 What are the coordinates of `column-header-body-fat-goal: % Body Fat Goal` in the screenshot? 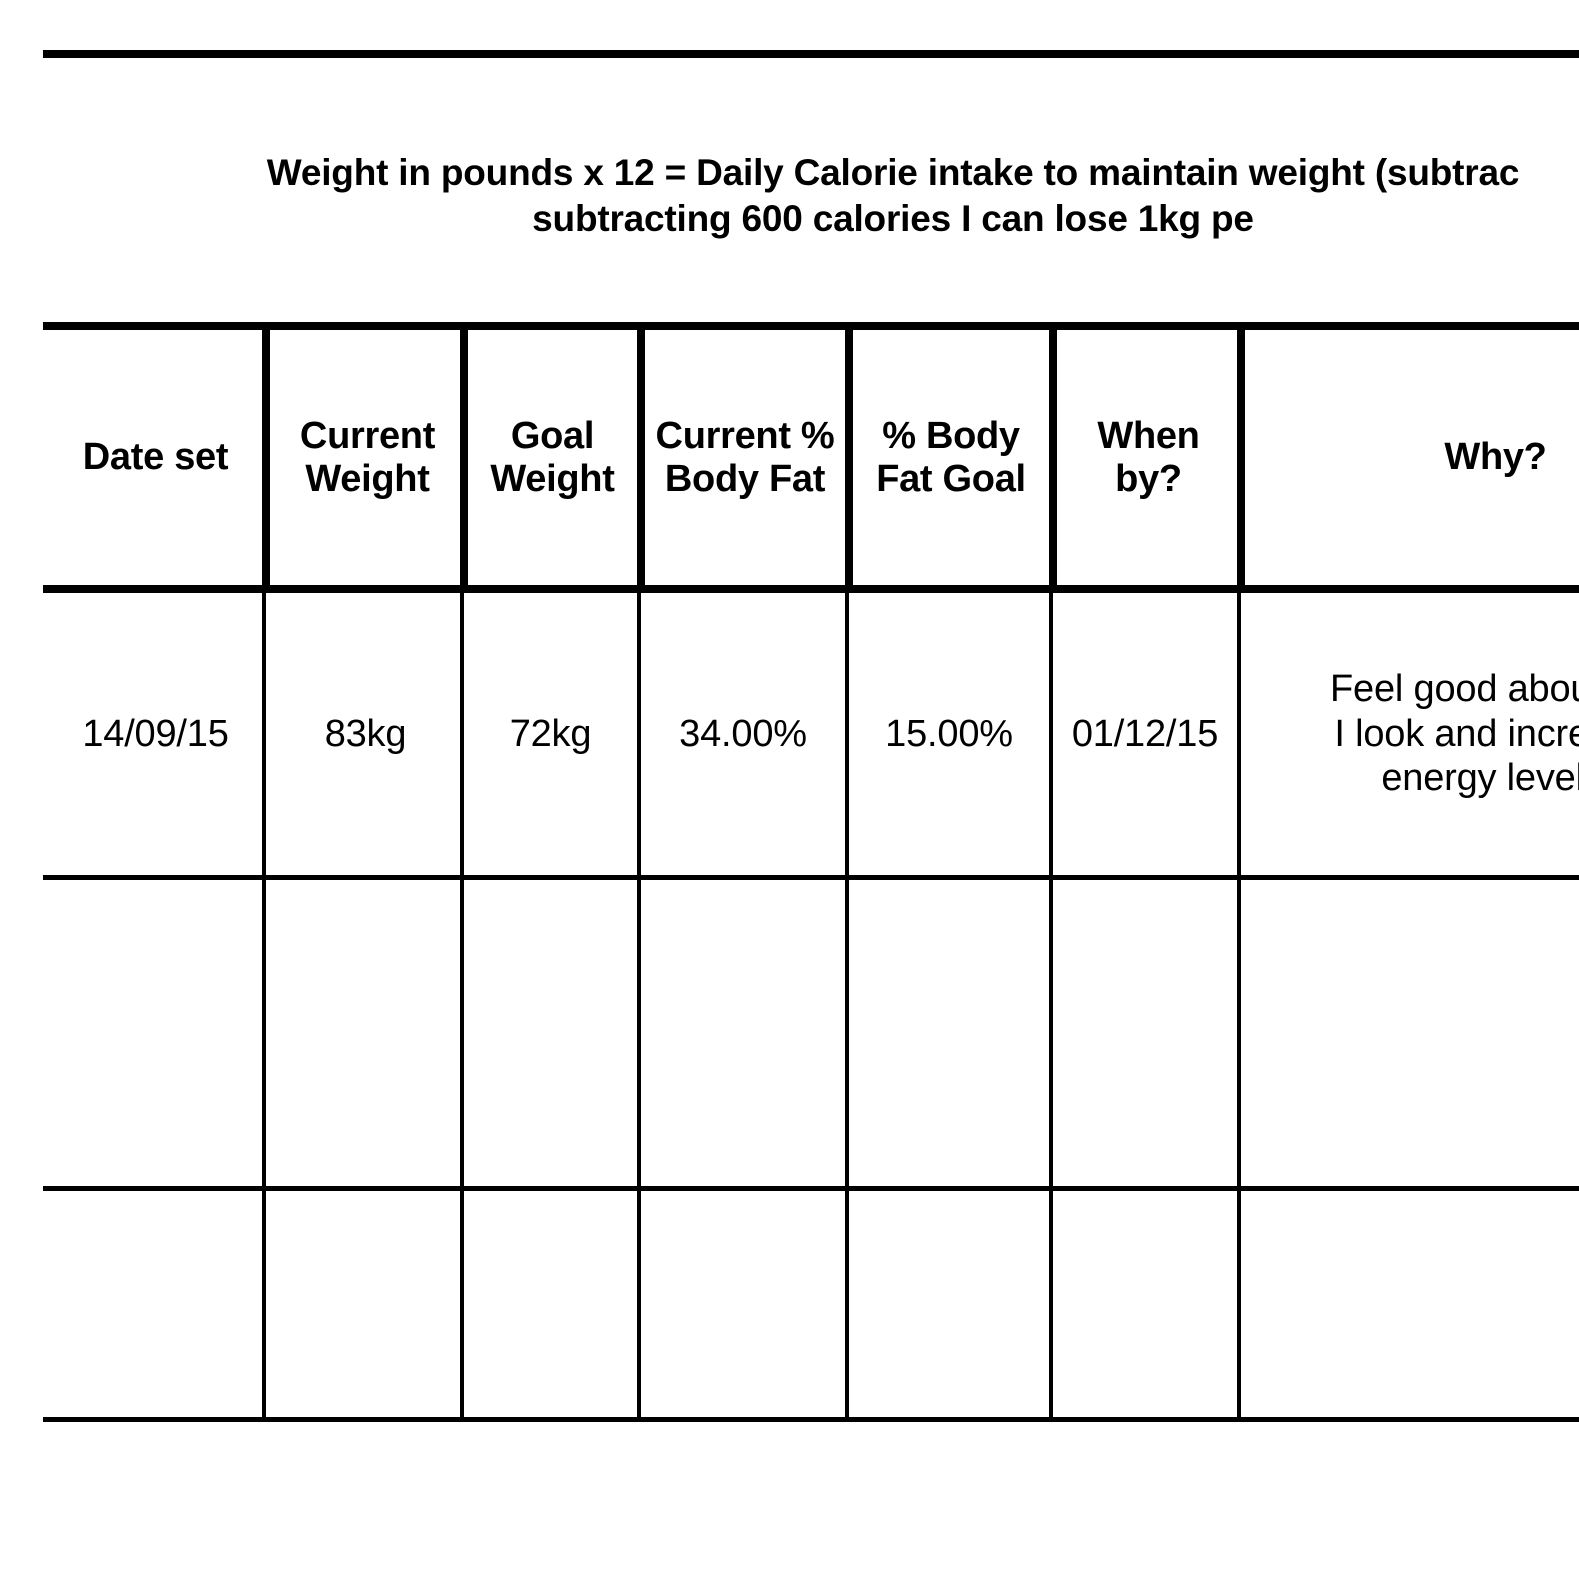 It's located at (951, 457).